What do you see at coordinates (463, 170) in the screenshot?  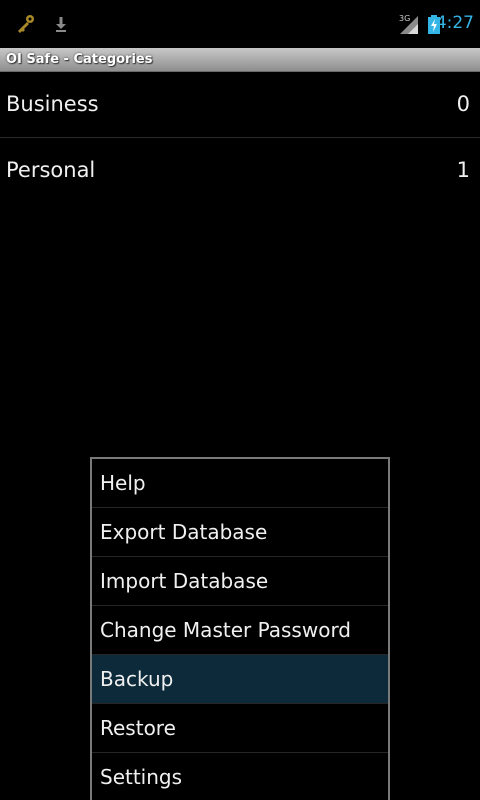 I see `category-count: 1` at bounding box center [463, 170].